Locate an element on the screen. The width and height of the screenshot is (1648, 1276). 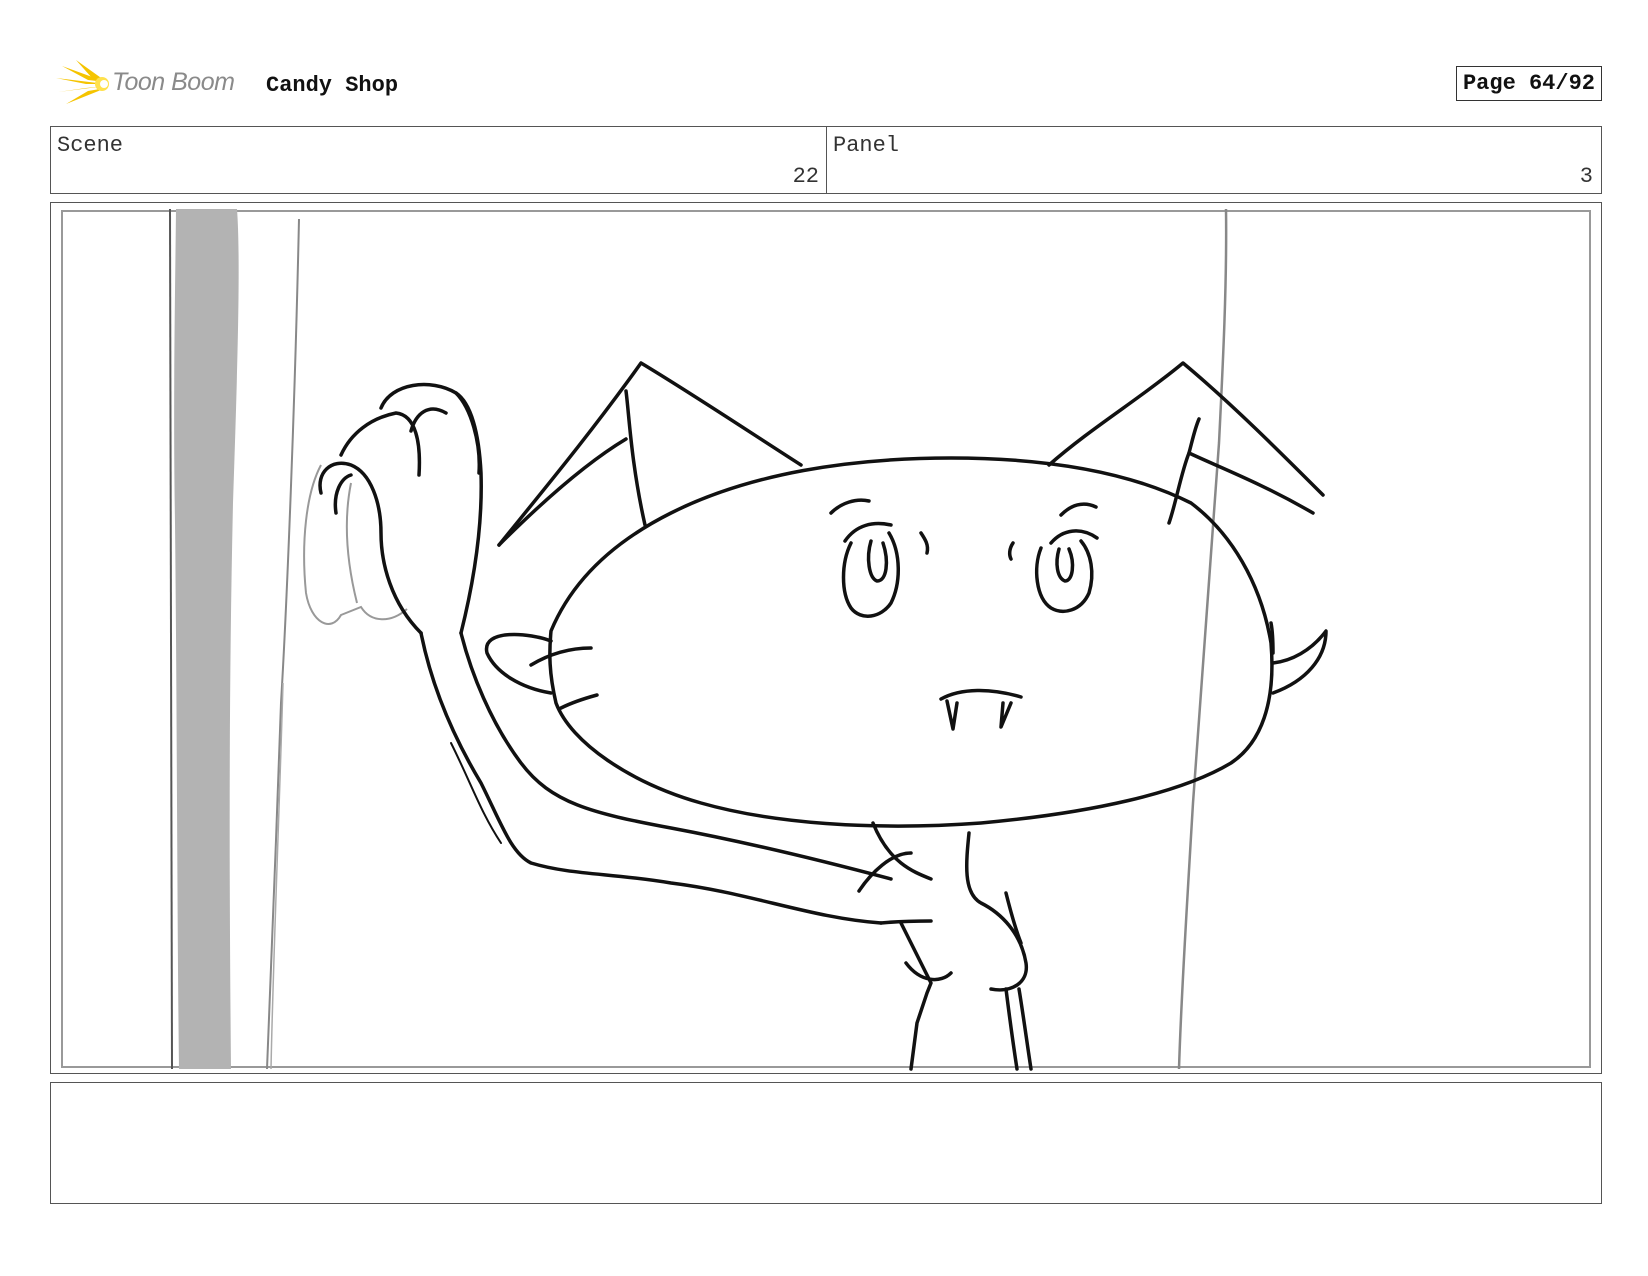
panel-cell: Panel 3 is located at coordinates (1213, 160).